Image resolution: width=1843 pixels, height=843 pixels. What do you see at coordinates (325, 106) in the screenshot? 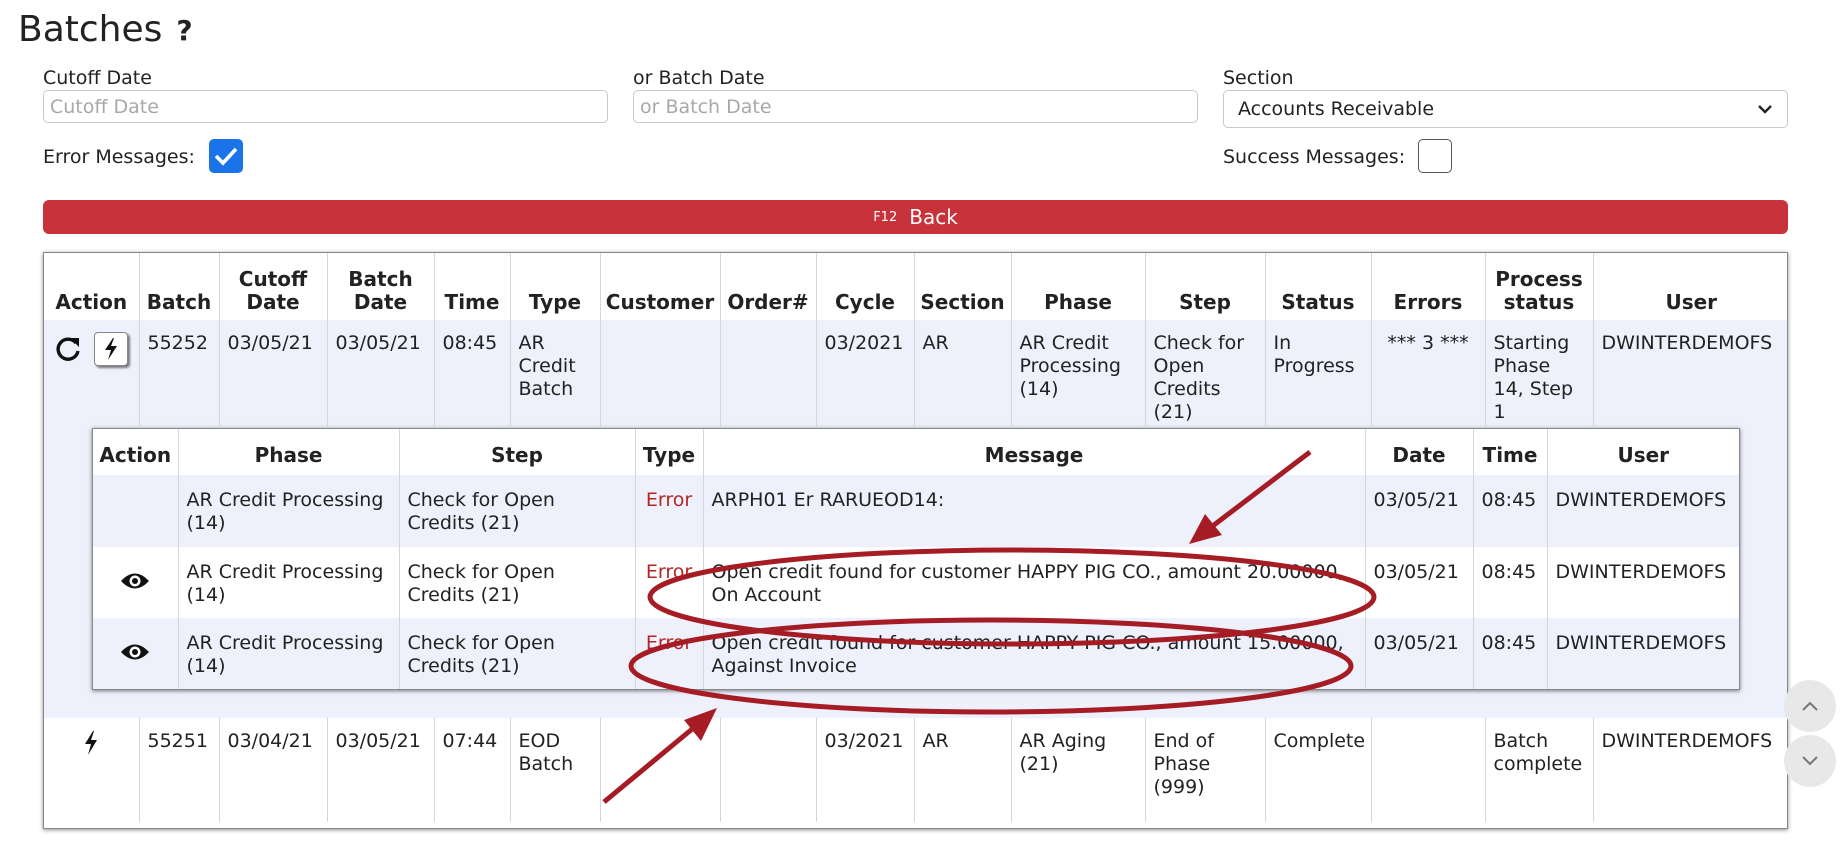
I see `cutoff-date-input` at bounding box center [325, 106].